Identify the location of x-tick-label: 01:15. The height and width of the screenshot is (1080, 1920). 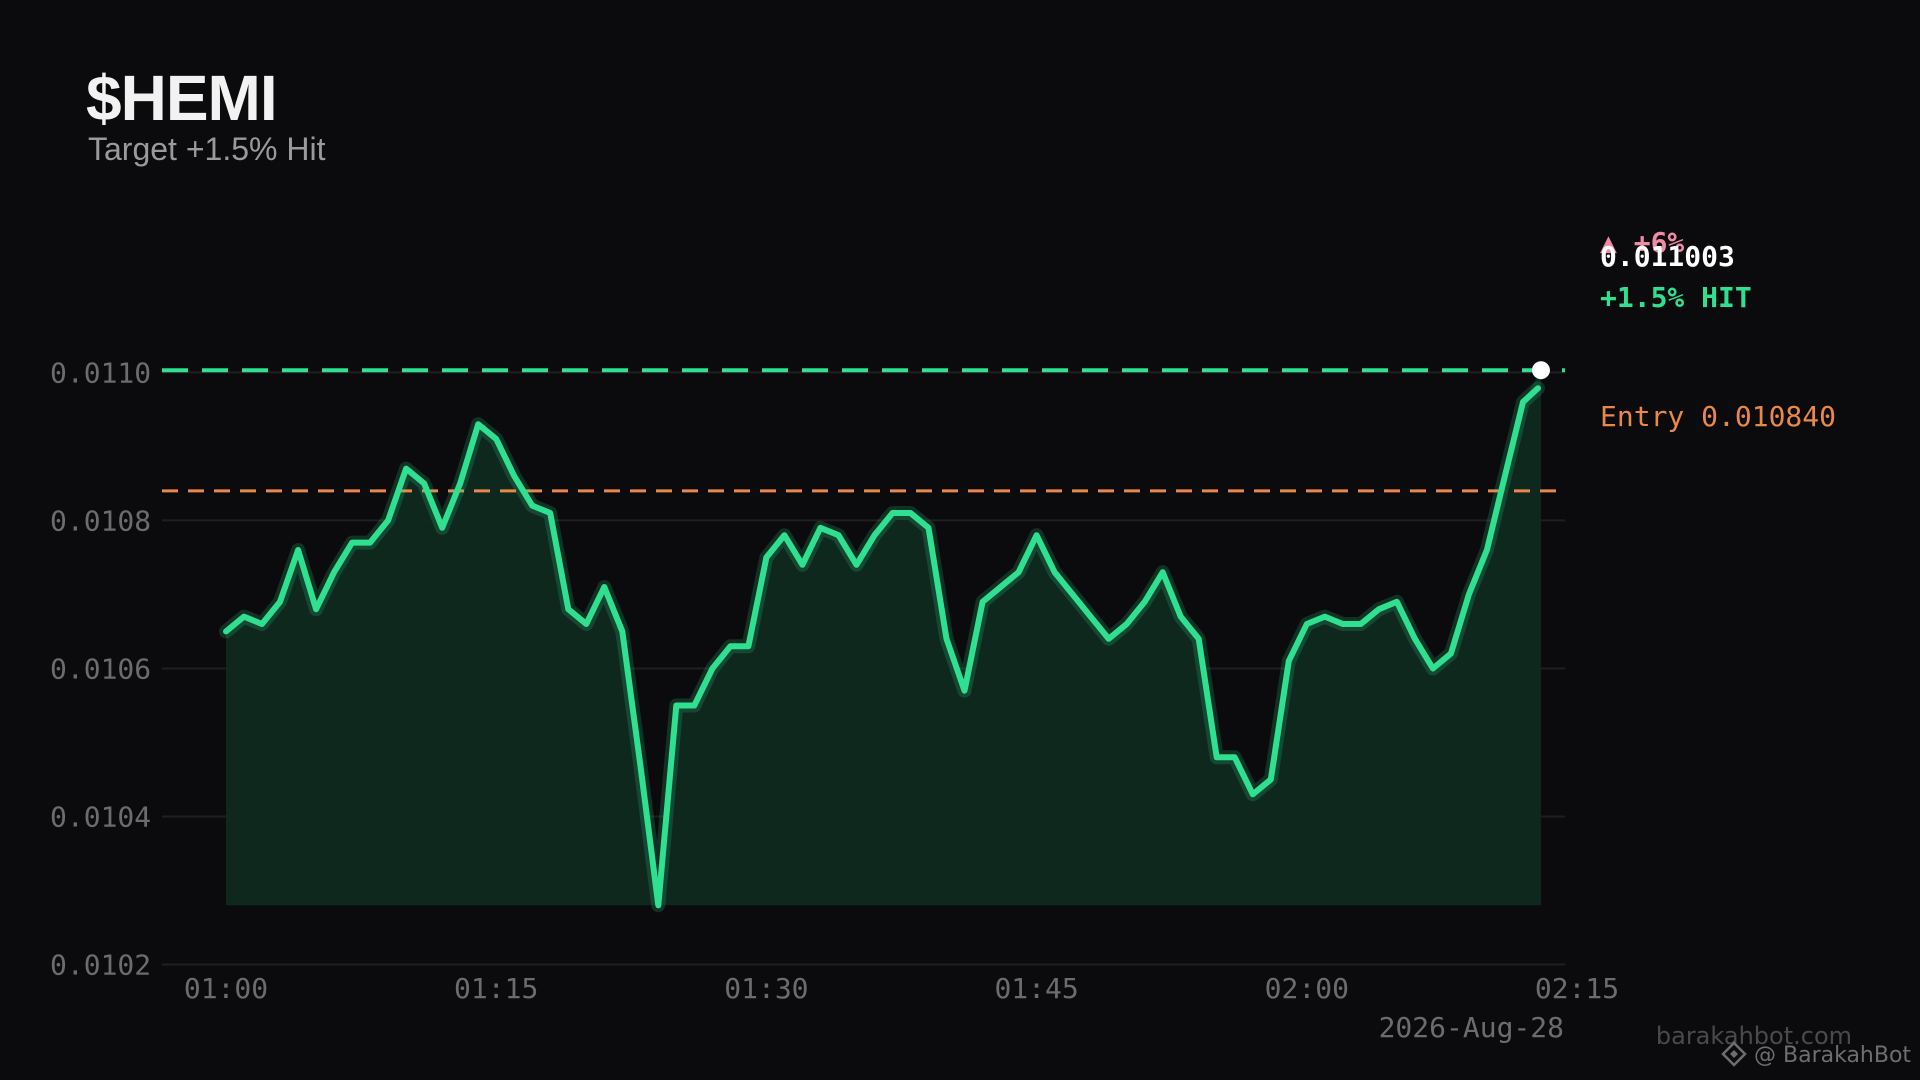
(496, 988).